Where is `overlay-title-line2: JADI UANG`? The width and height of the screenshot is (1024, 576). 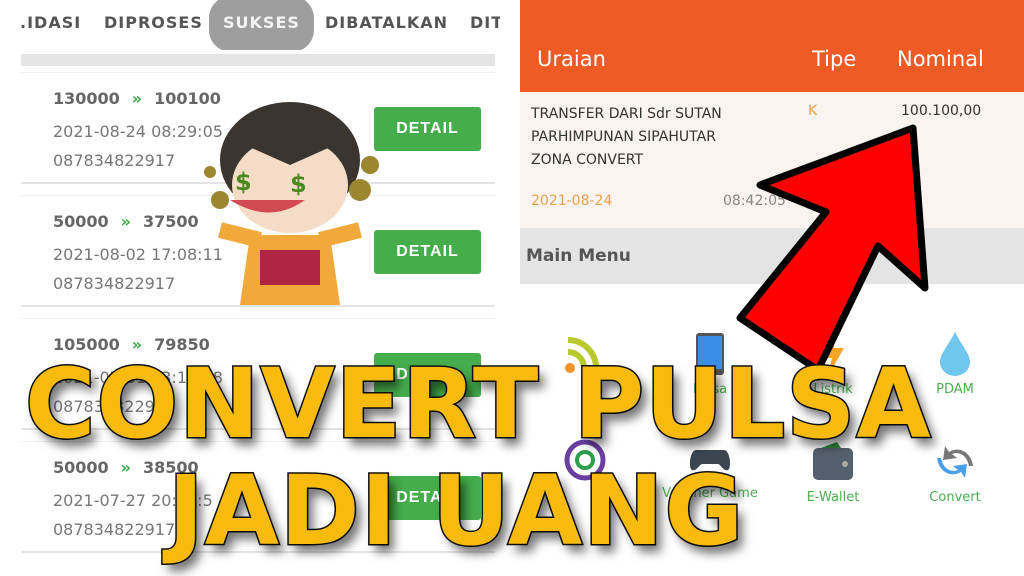
overlay-title-line2: JADI UANG is located at coordinates (455, 511).